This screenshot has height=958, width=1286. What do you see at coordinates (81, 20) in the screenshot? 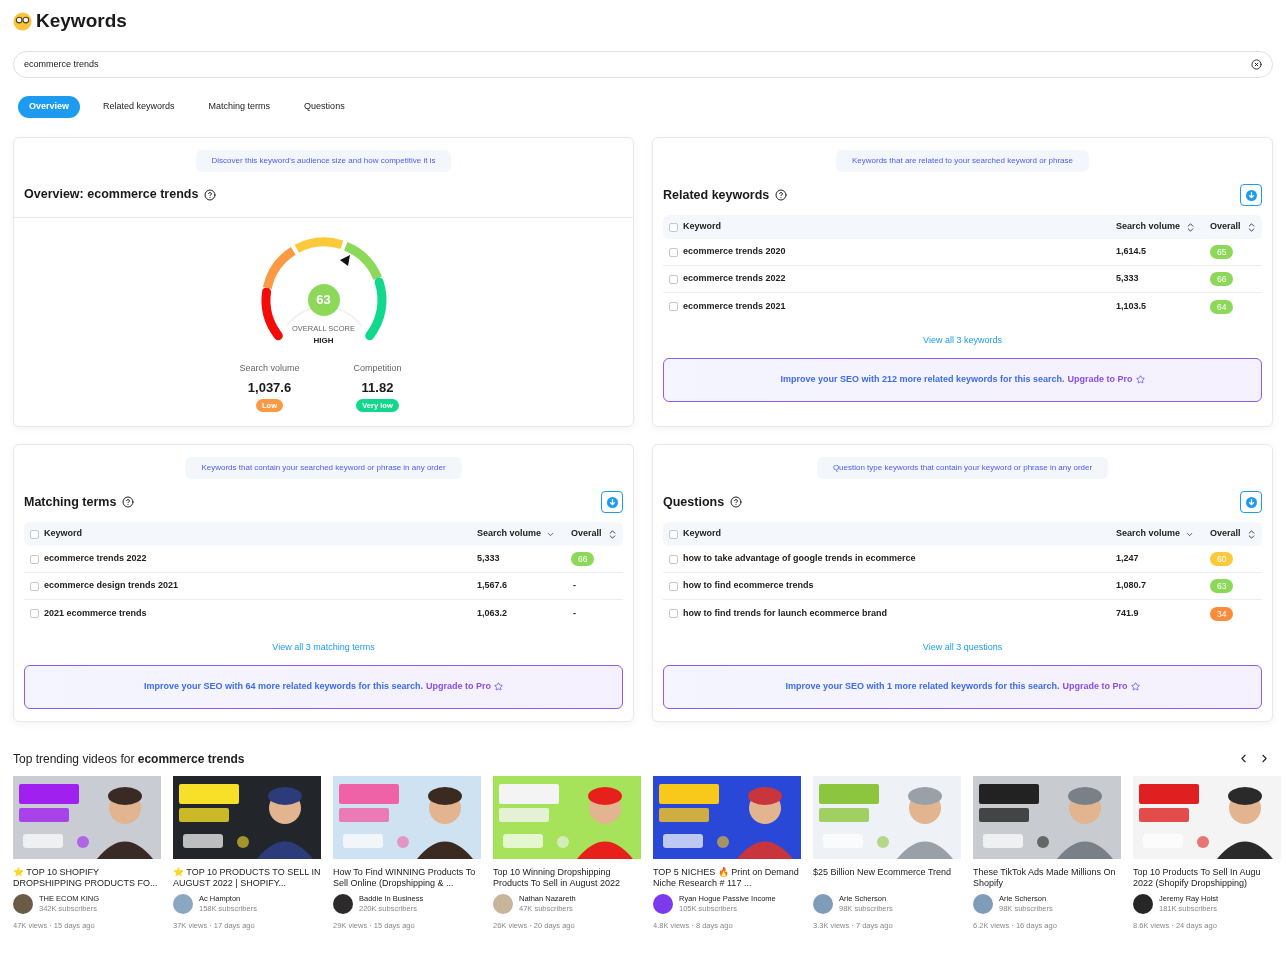
I see `page-title: Keywords` at bounding box center [81, 20].